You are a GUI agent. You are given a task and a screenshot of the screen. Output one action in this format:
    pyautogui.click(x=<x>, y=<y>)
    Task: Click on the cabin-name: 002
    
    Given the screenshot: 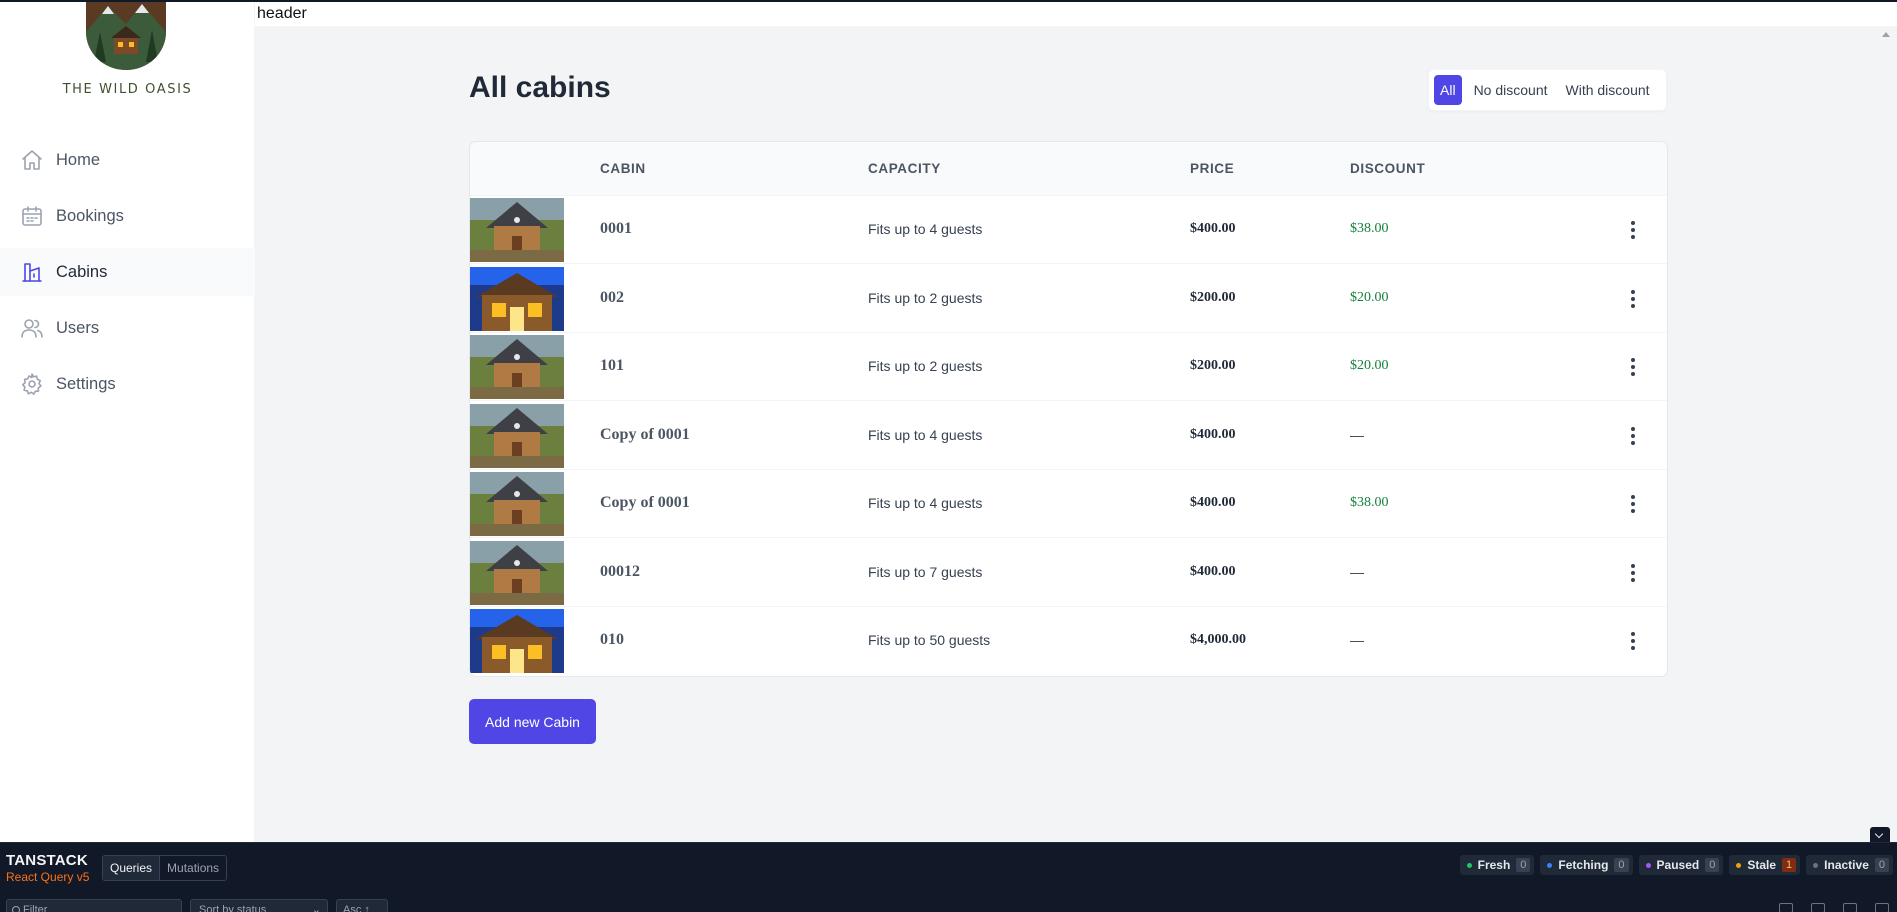 What is the action you would take?
    pyautogui.click(x=612, y=297)
    